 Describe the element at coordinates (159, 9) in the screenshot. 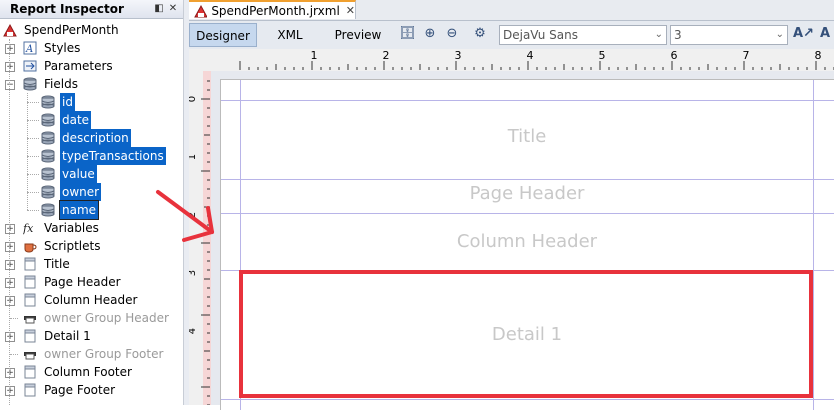

I see `pin-icon: ◧` at that location.